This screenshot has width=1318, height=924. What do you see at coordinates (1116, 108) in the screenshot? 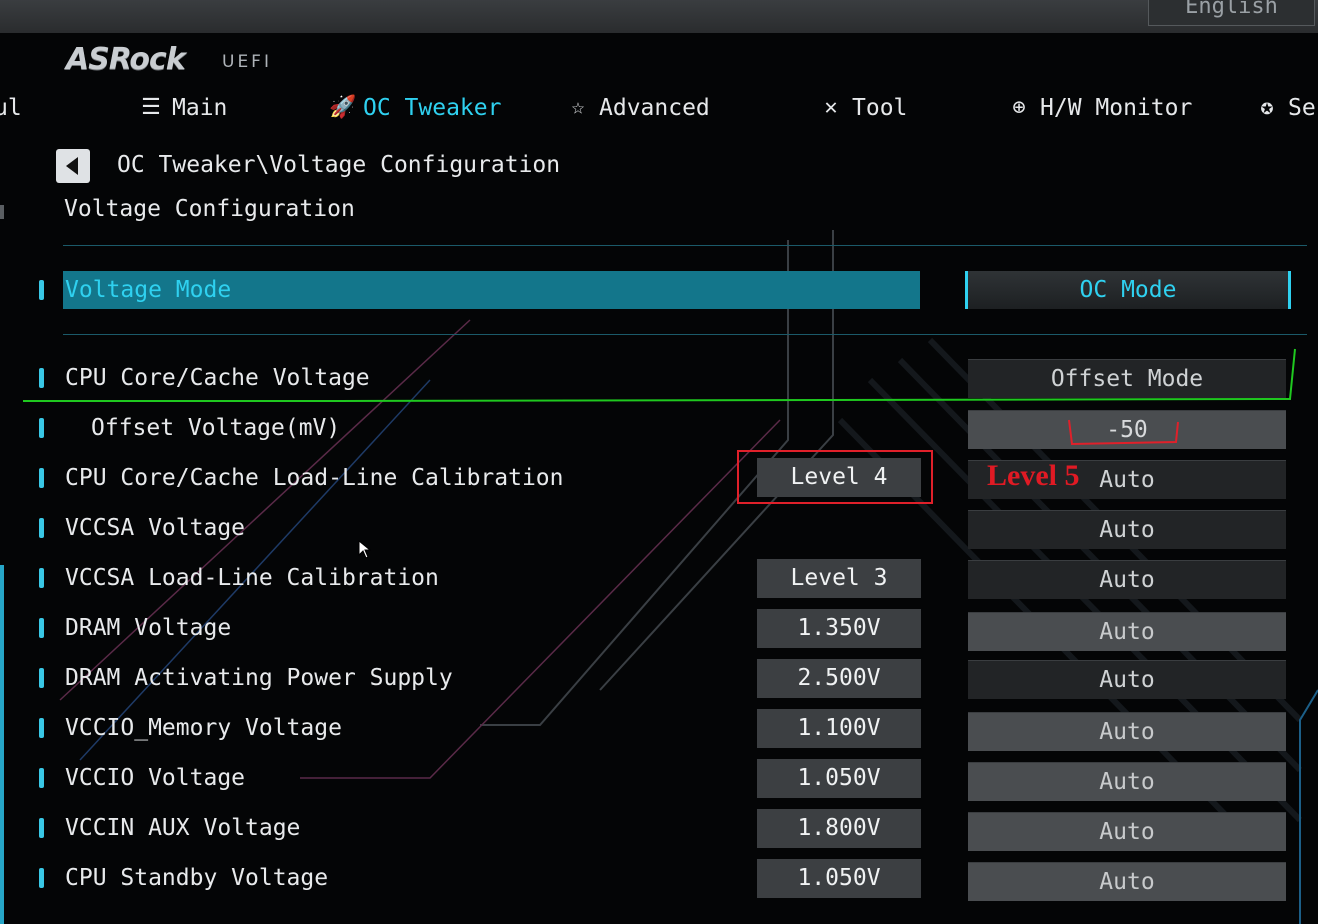
I see `tab-label: H/W Monitor` at bounding box center [1116, 108].